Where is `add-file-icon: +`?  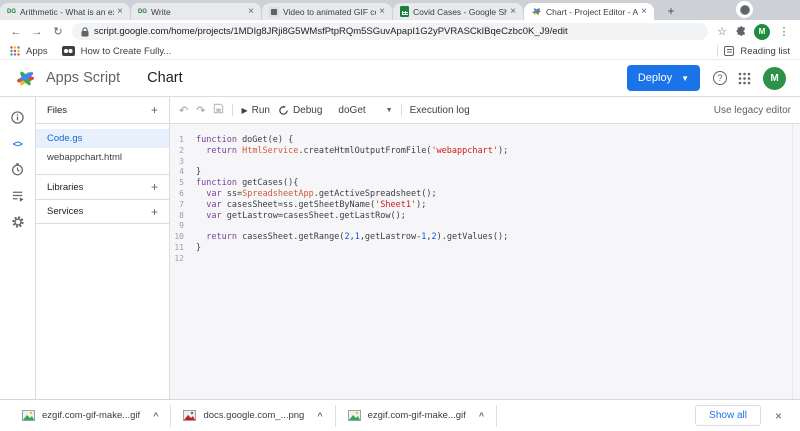 add-file-icon: + is located at coordinates (154, 110).